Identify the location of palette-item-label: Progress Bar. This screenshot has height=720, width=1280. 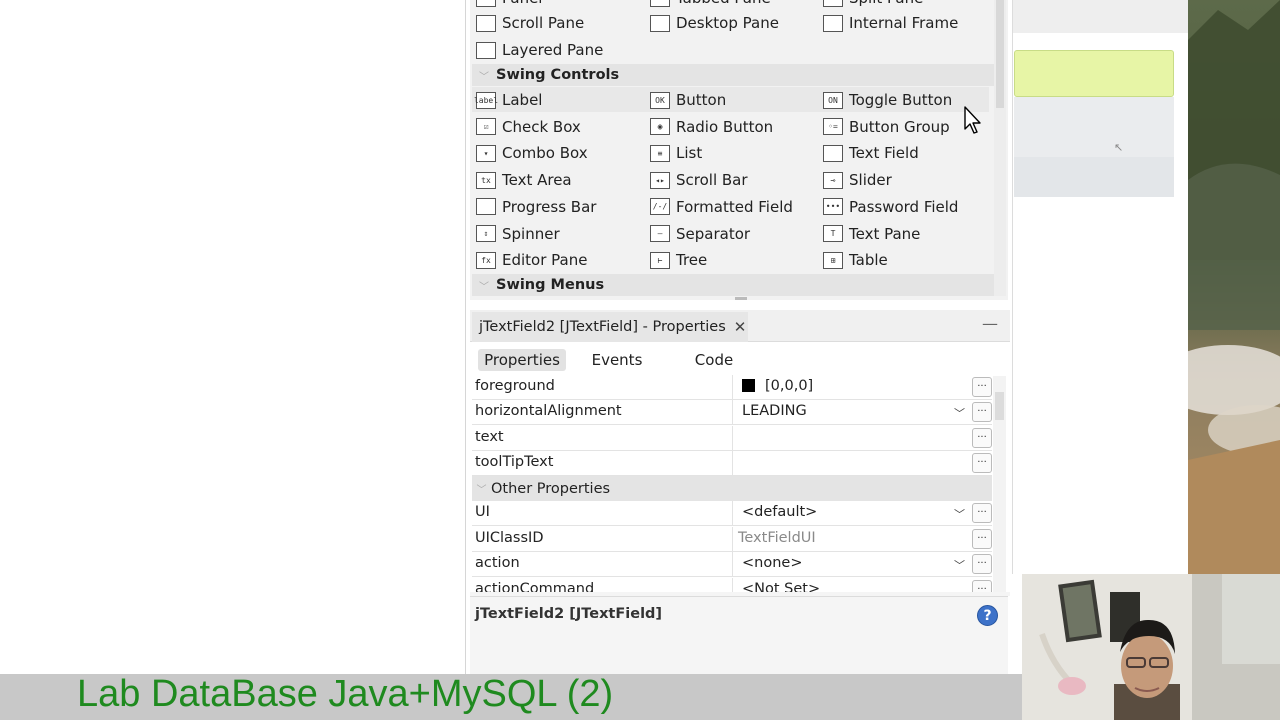
(549, 206).